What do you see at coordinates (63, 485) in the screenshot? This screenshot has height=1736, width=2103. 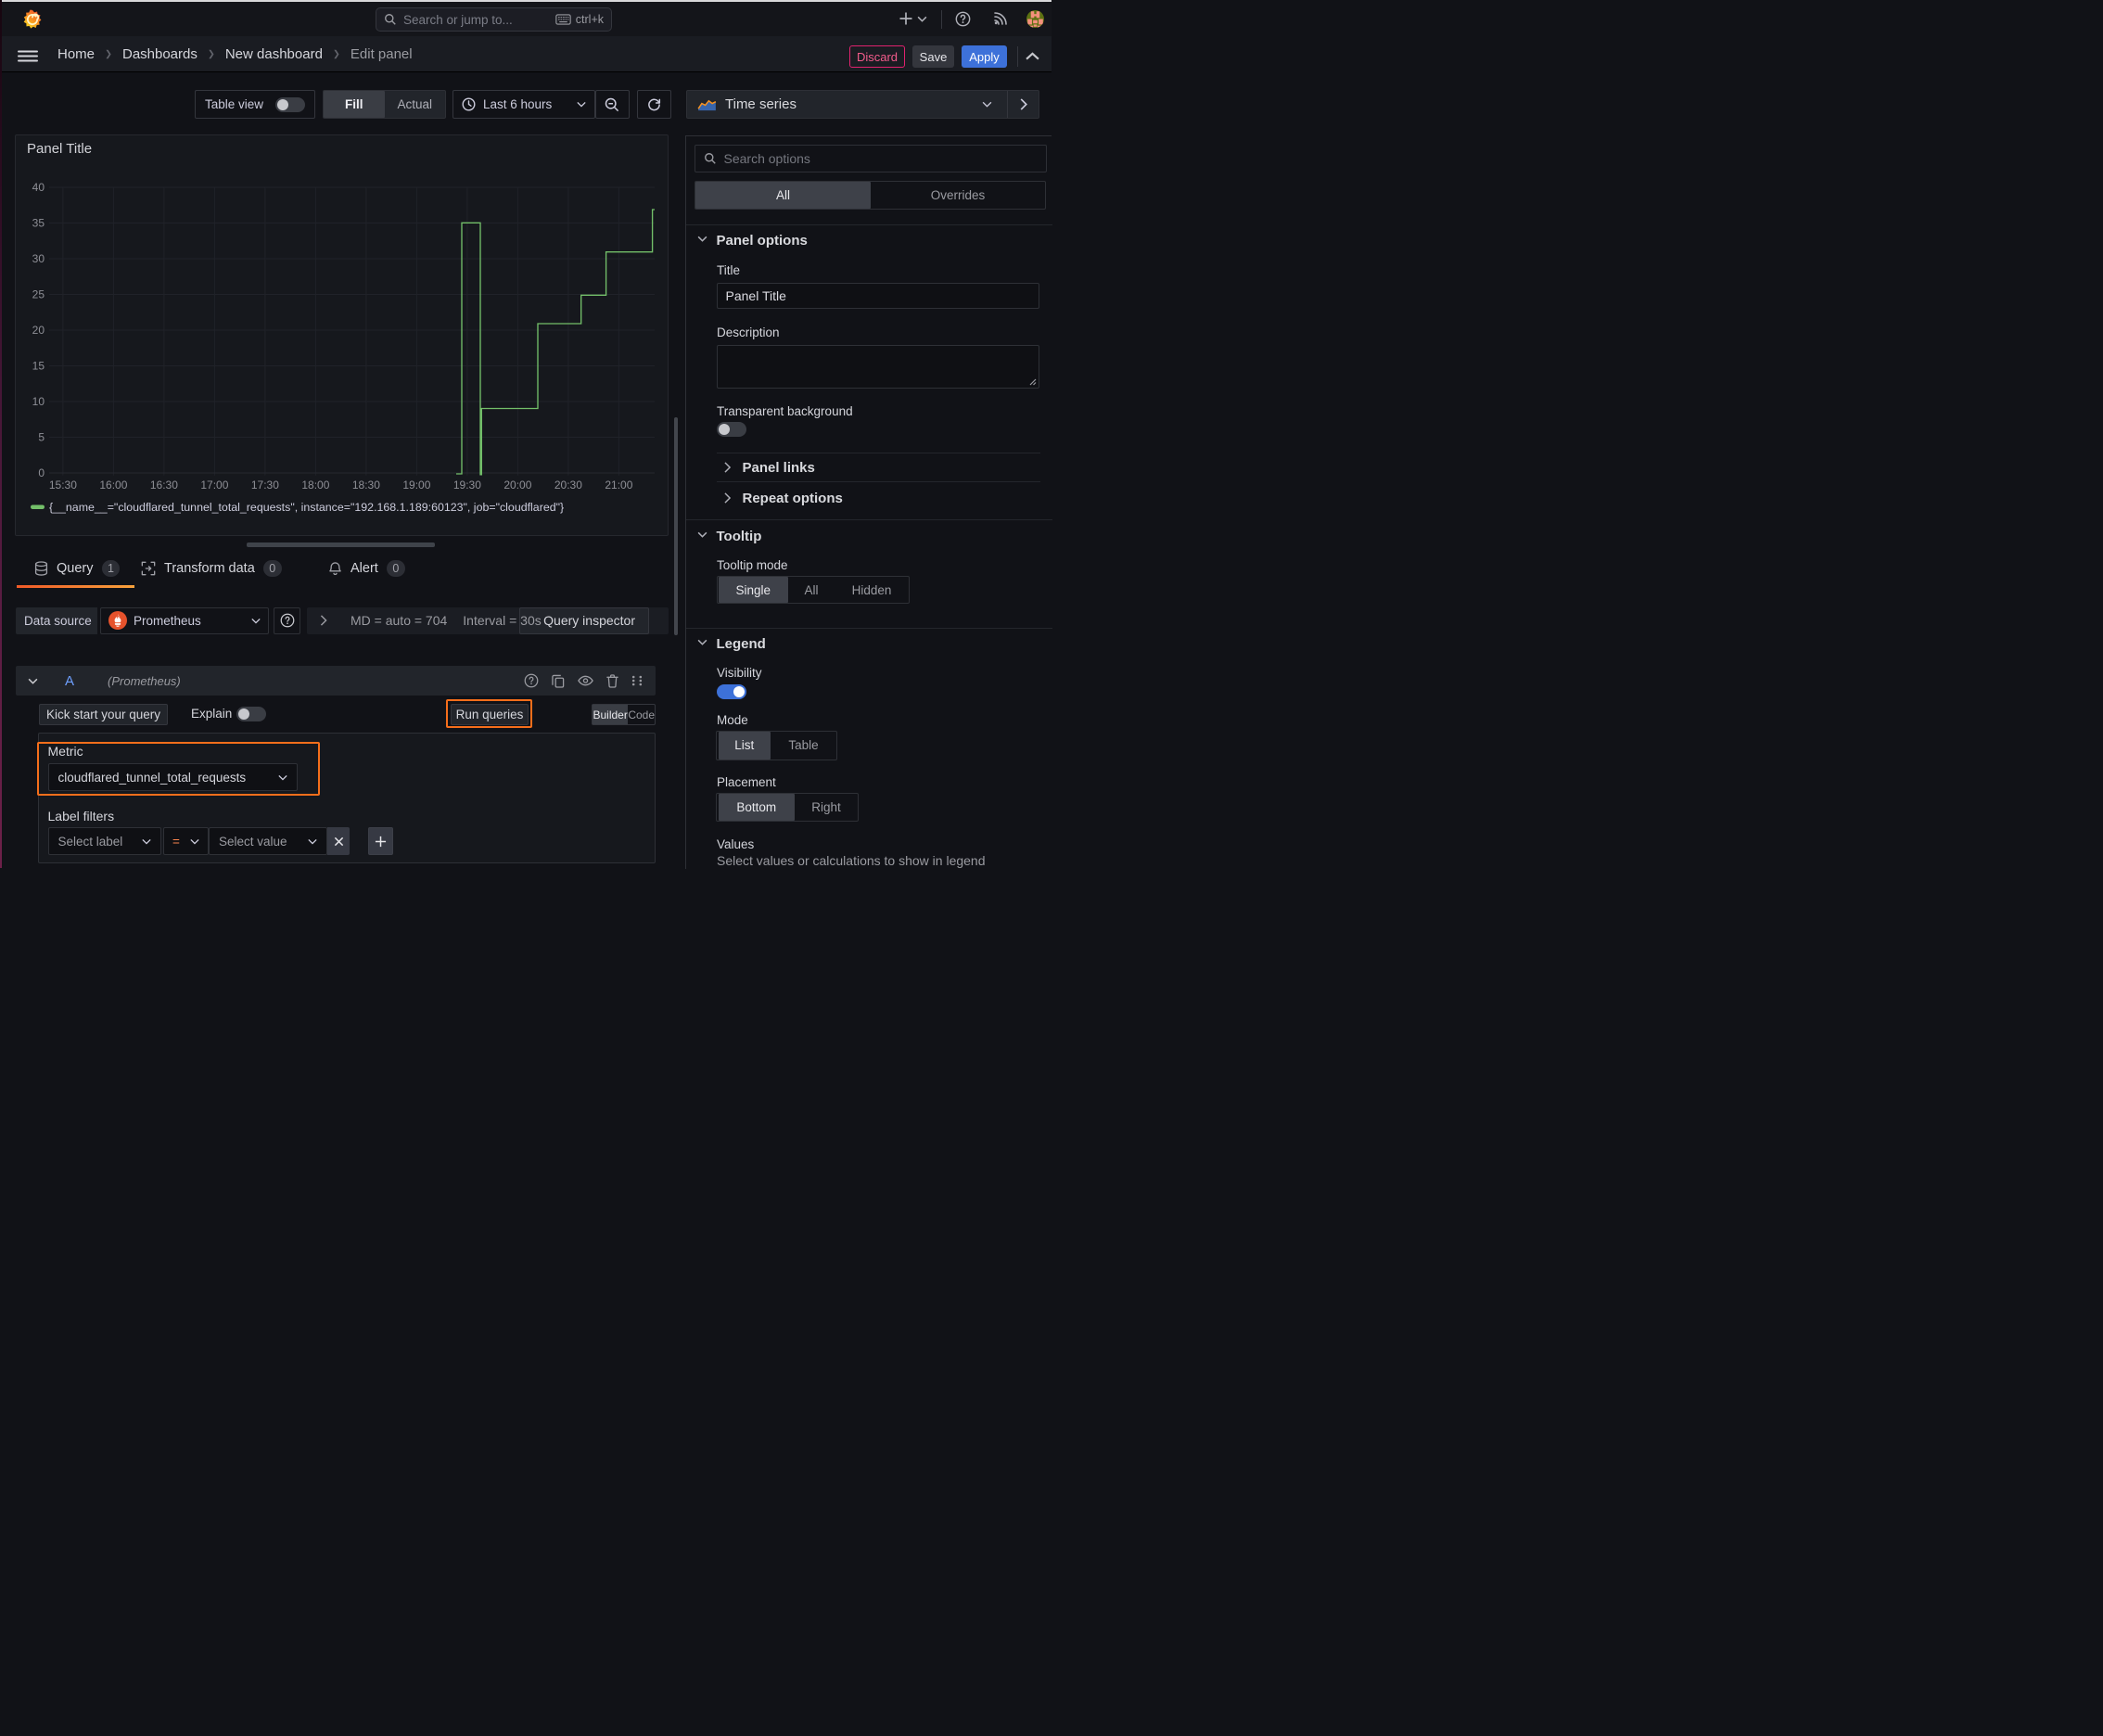 I see `svg-text: 15:30` at bounding box center [63, 485].